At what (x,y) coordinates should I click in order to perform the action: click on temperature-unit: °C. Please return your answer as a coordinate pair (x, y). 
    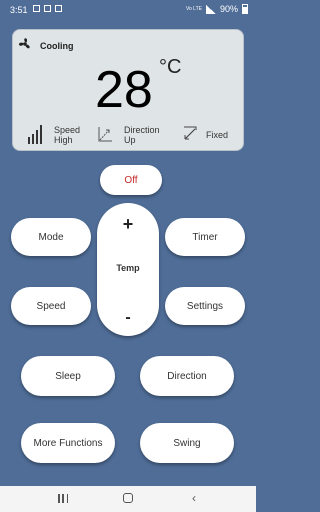
    Looking at the image, I should click on (170, 67).